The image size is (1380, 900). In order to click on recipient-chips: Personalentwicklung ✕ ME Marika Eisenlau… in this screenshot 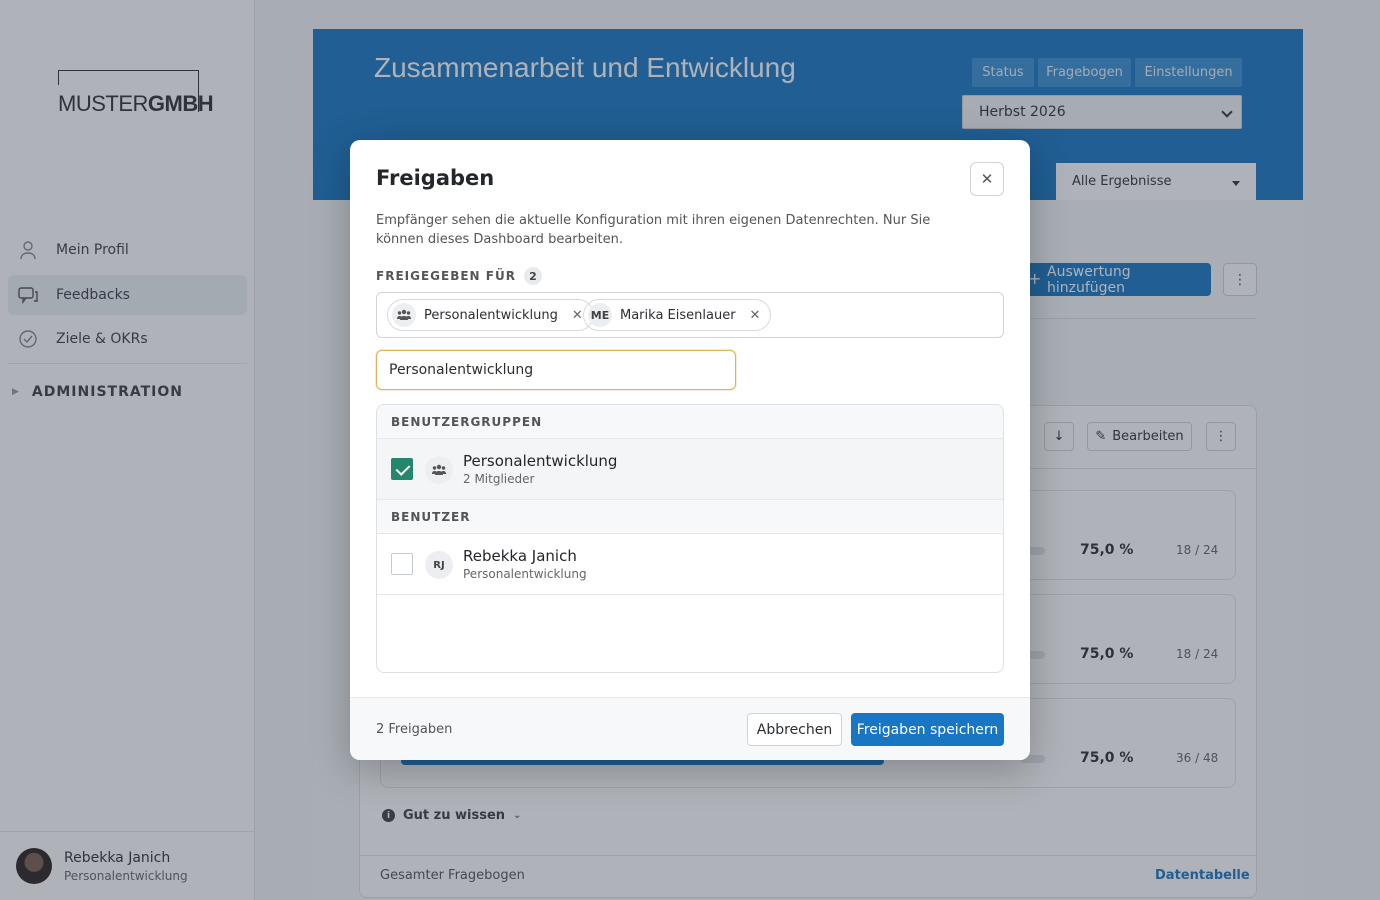, I will do `click(690, 315)`.